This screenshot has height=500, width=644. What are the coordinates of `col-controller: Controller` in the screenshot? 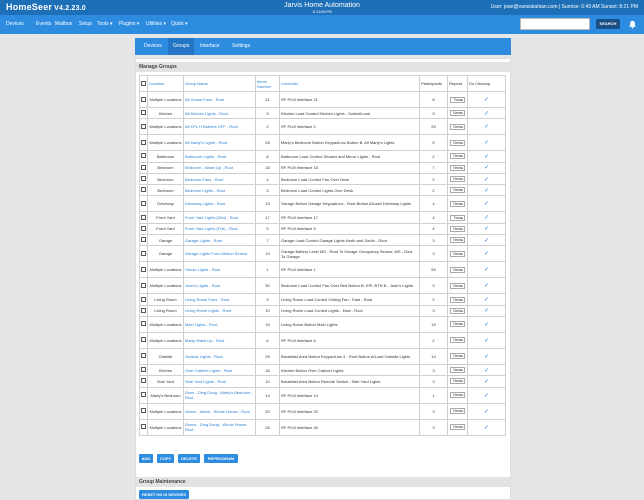 It's located at (349, 83).